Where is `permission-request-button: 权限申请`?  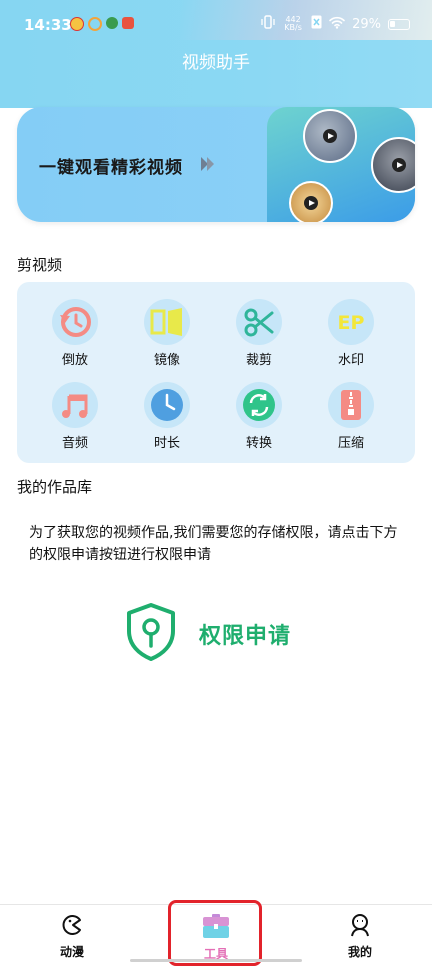
permission-request-button: 权限申请 is located at coordinates (219, 632).